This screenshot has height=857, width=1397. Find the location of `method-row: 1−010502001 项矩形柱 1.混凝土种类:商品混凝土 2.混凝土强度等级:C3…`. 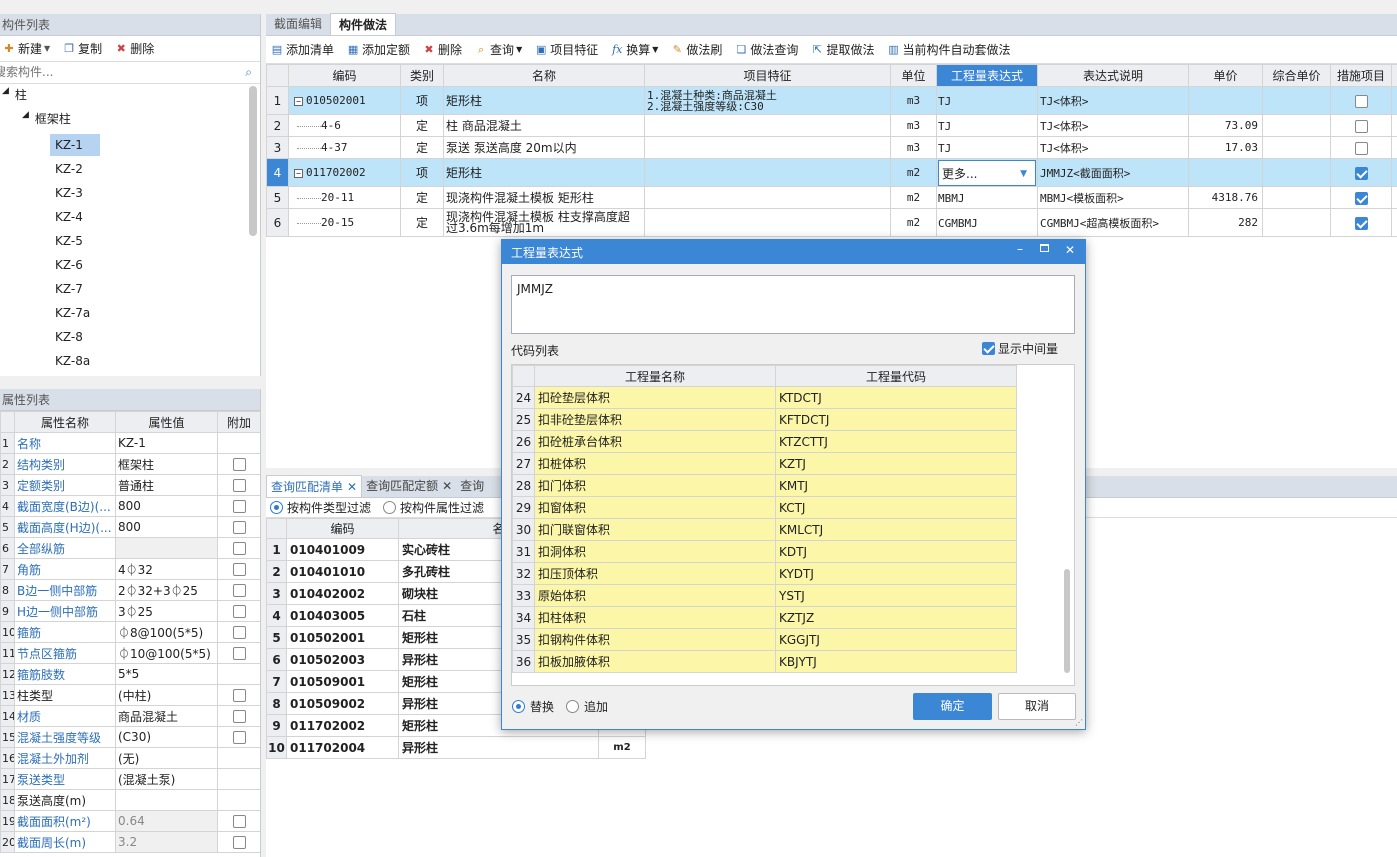

method-row: 1−010502001 项矩形柱 1.混凝土种类:商品混凝土 2.混凝土强度等级:C3… is located at coordinates (831, 100).